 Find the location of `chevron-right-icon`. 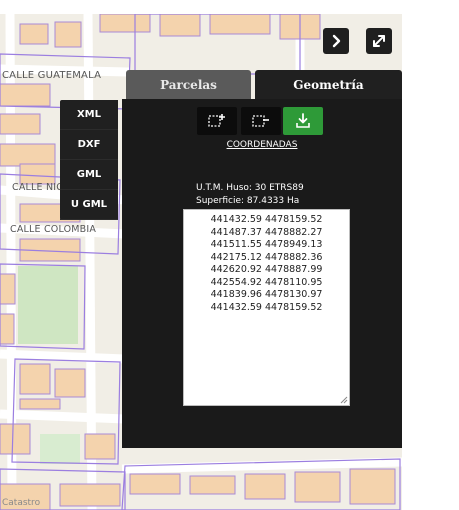

chevron-right-icon is located at coordinates (336, 41).